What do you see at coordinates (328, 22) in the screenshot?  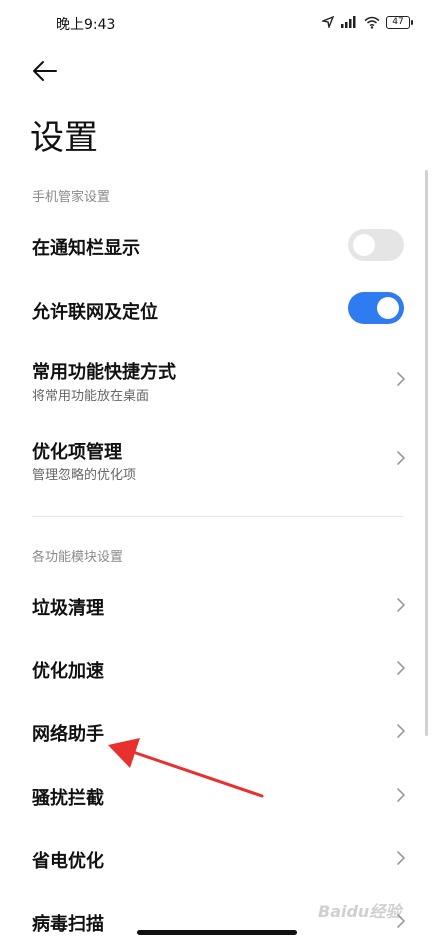 I see `location-icon` at bounding box center [328, 22].